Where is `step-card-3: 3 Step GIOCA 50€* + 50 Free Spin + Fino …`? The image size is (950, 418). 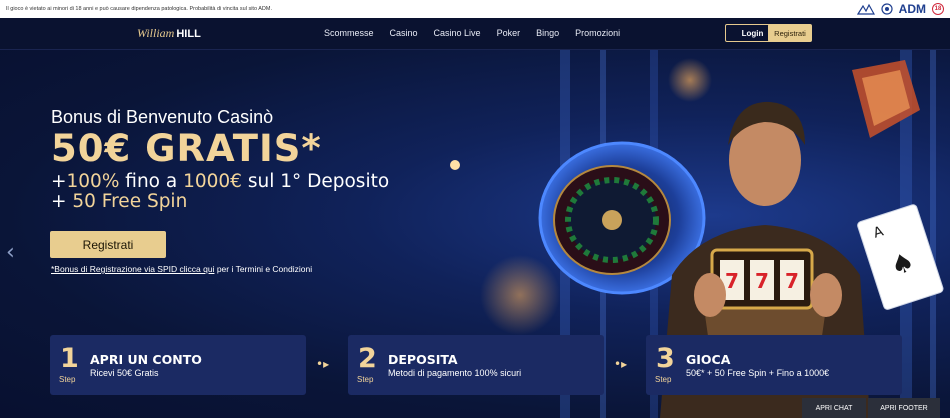
step-card-3: 3 Step GIOCA 50€* + 50 Free Spin + Fino … is located at coordinates (774, 365).